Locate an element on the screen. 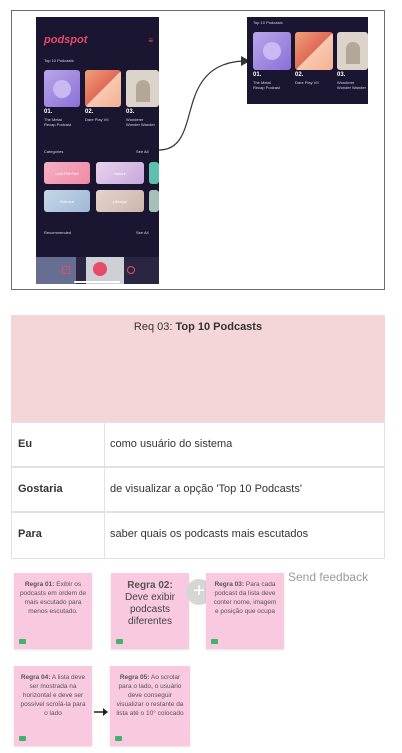 The width and height of the screenshot is (402, 753). row-value: de visualizar a opção 'Top 10 Podcasts' is located at coordinates (206, 489).